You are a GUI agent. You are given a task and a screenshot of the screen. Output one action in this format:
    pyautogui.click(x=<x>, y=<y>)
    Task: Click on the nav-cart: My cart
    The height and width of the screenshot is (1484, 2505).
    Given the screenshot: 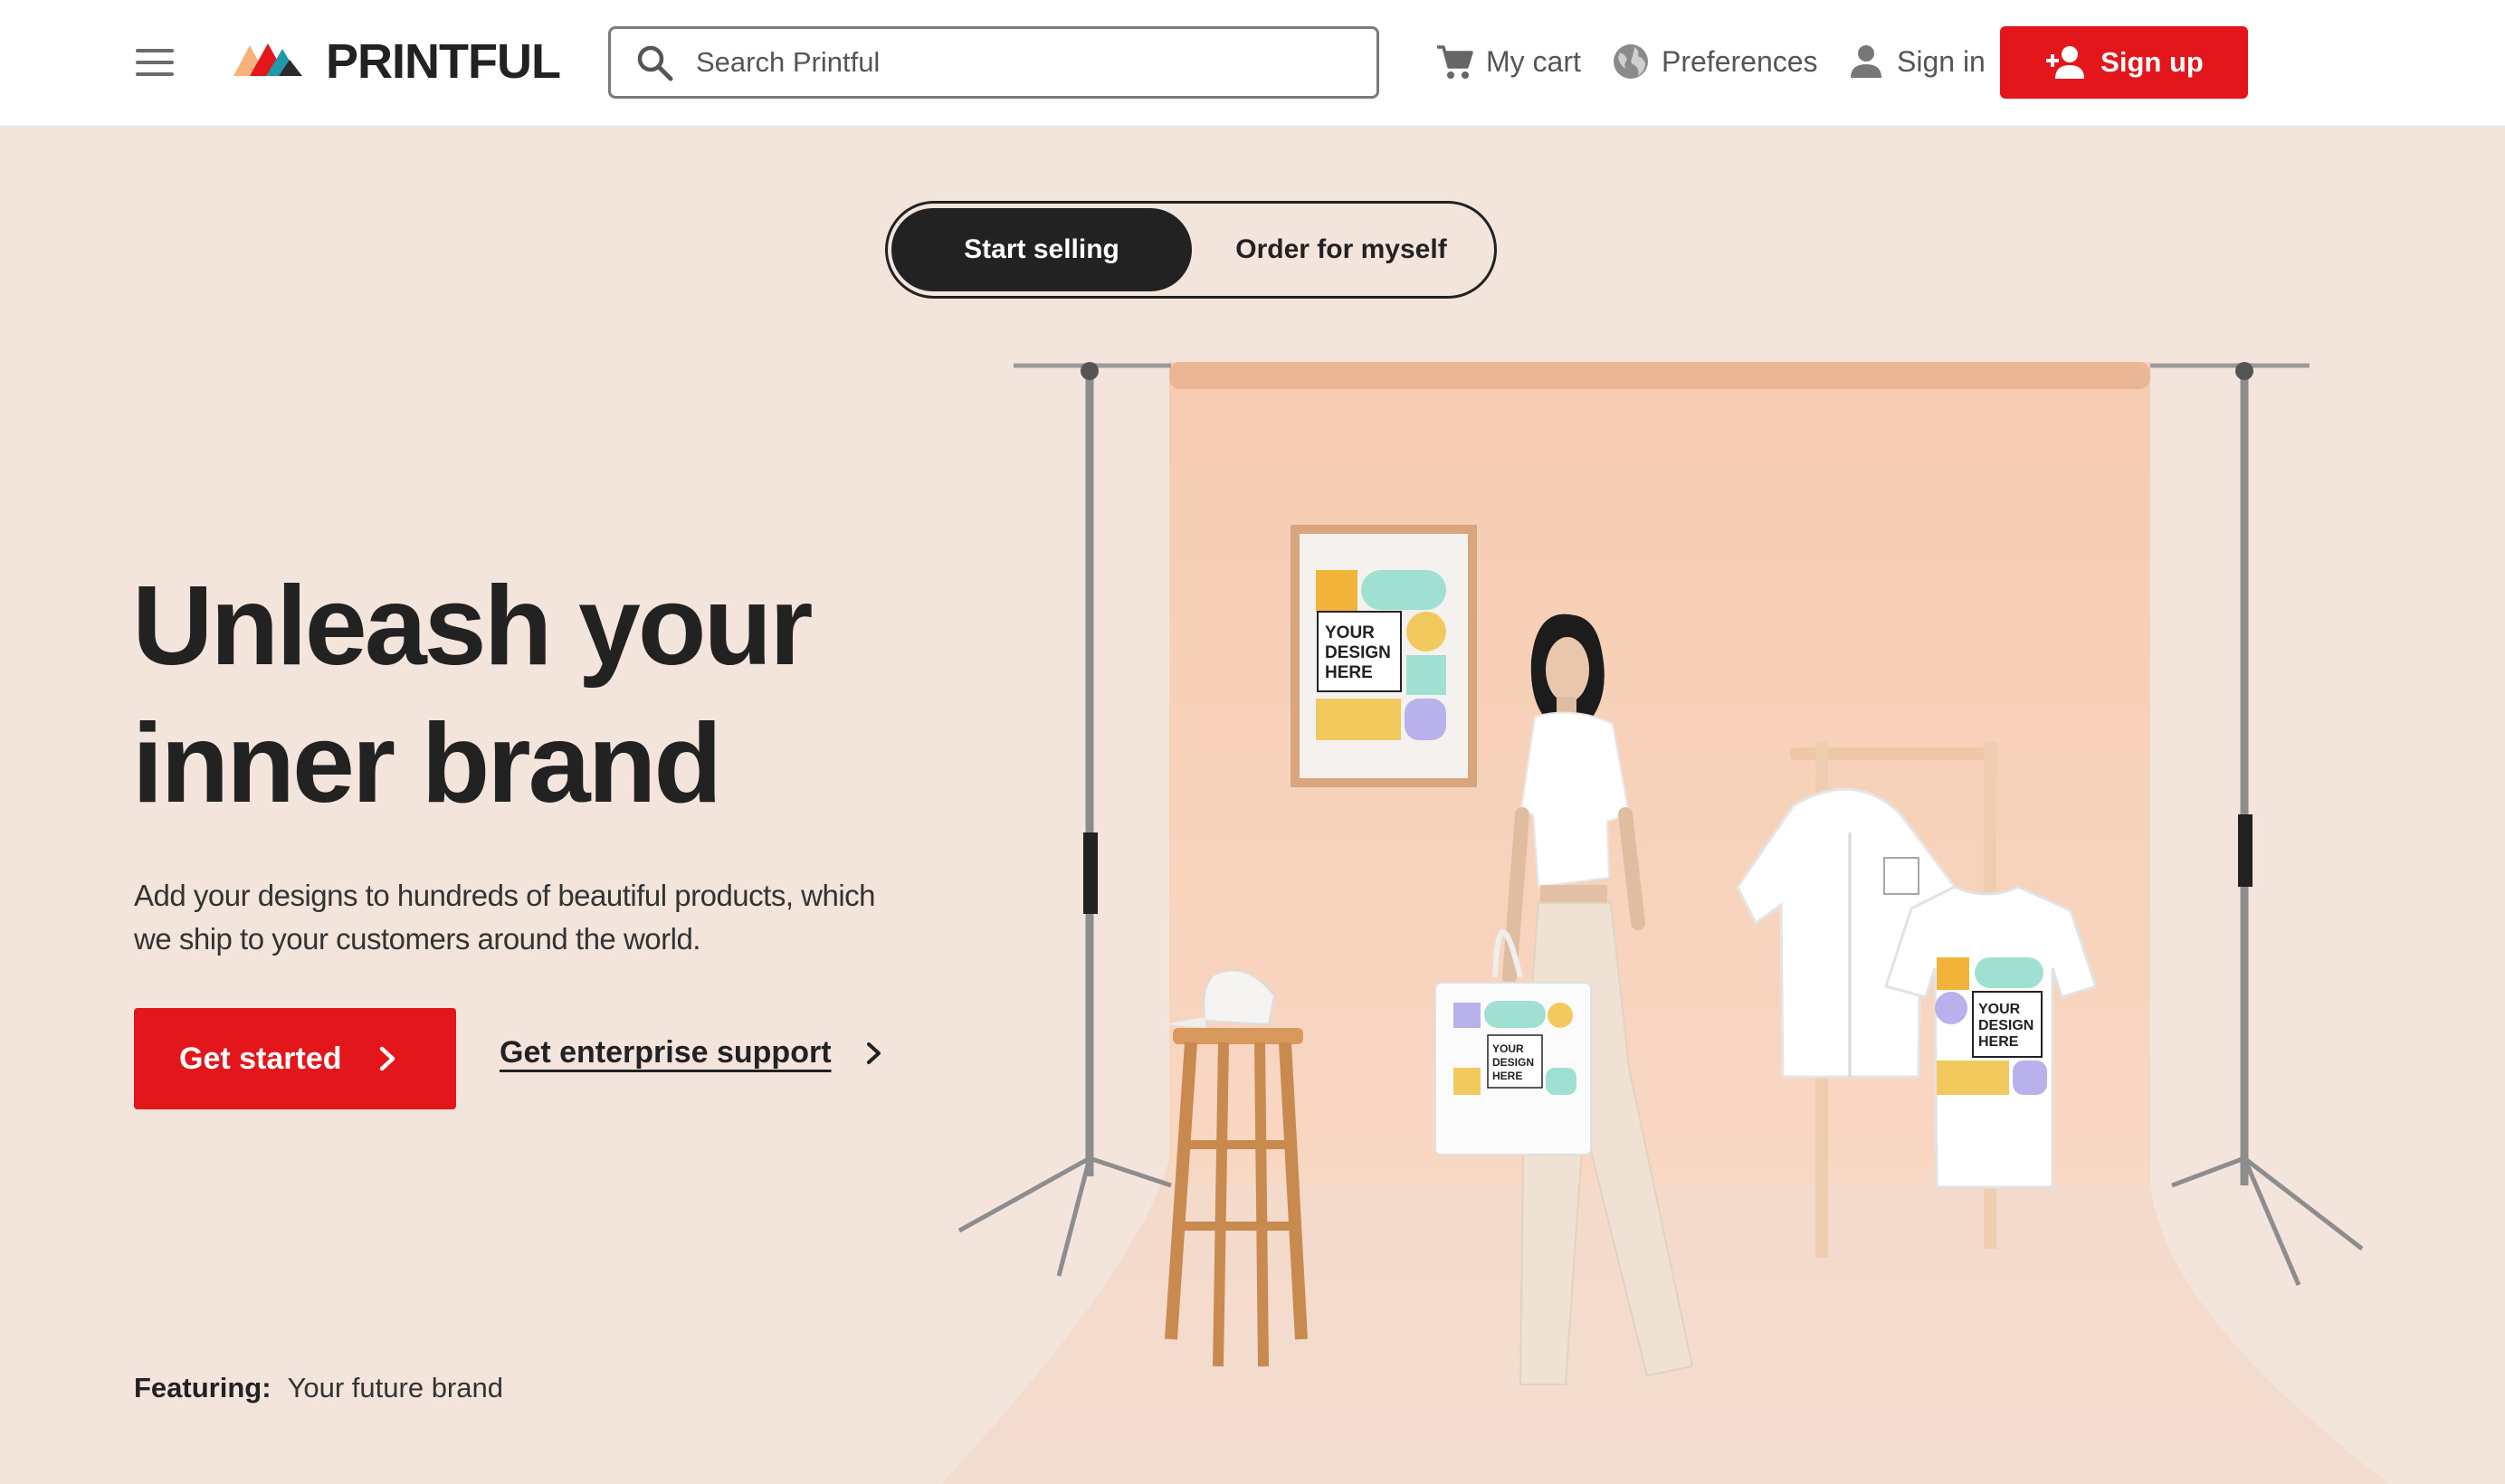 What is the action you would take?
    pyautogui.click(x=1508, y=61)
    